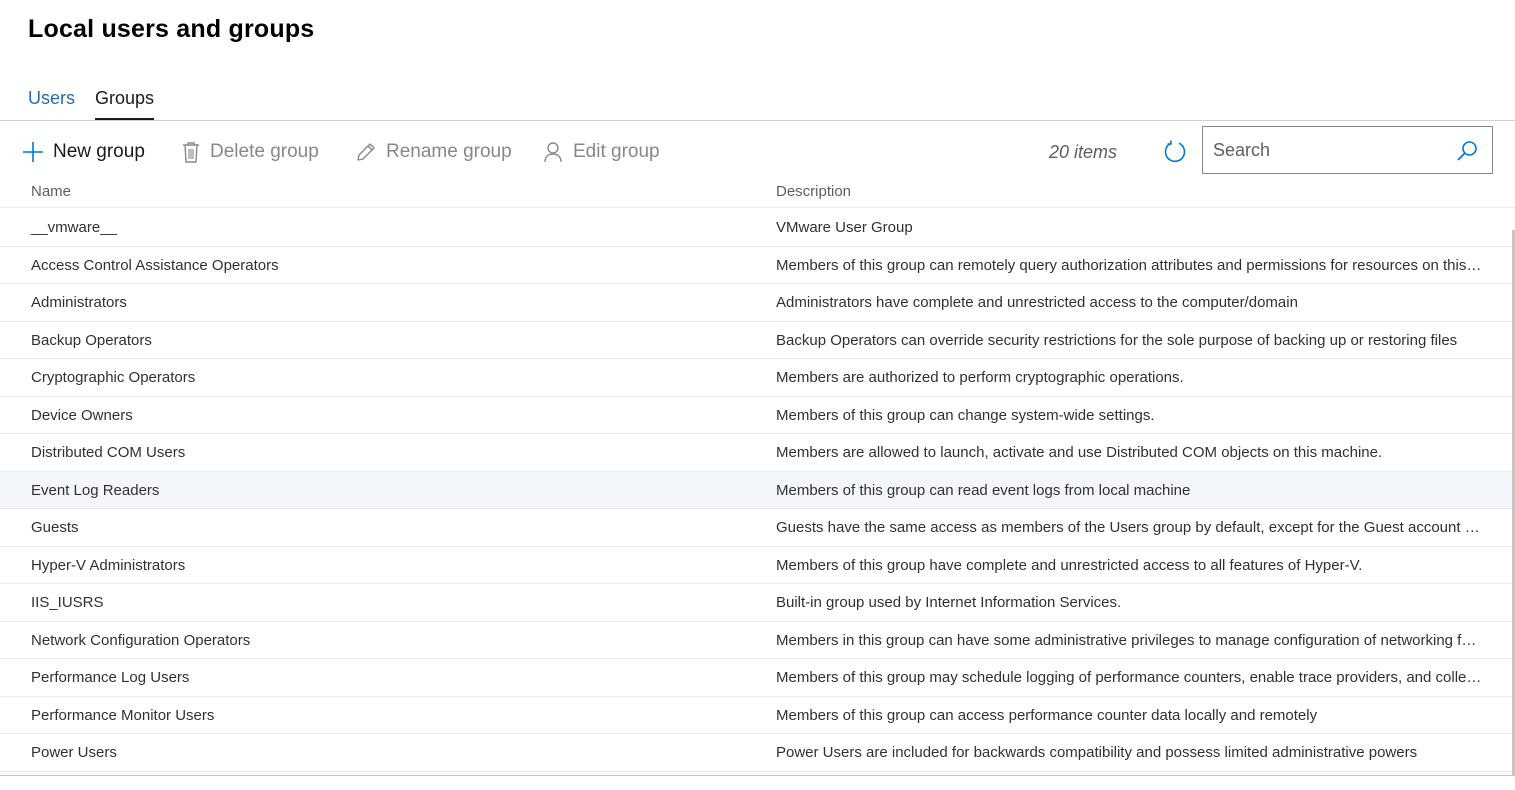  What do you see at coordinates (74, 752) in the screenshot?
I see `group-name-cell: Power Users` at bounding box center [74, 752].